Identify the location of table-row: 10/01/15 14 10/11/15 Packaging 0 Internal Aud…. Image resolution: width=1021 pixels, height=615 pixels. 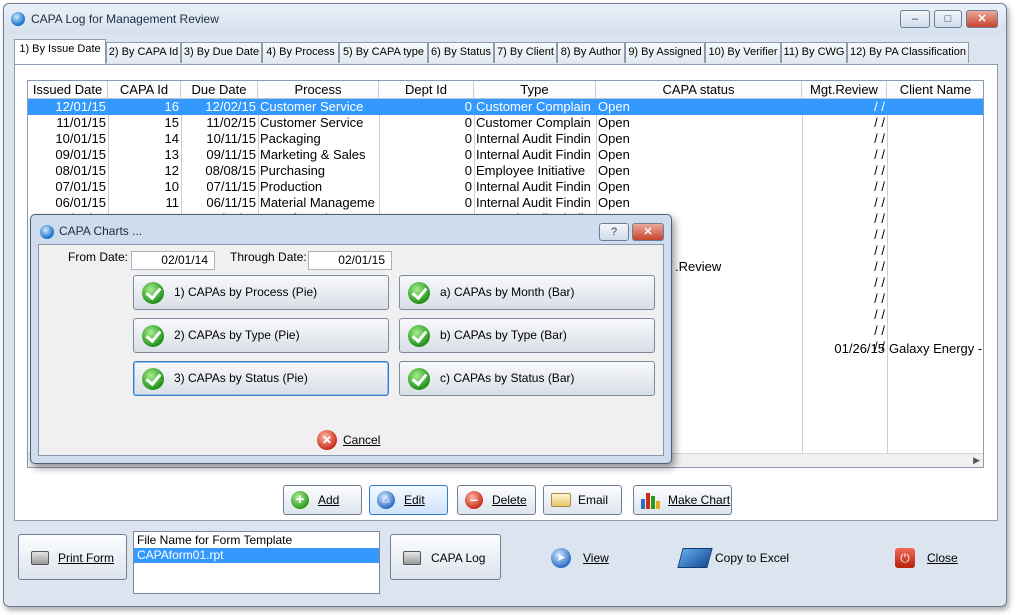
(505, 139).